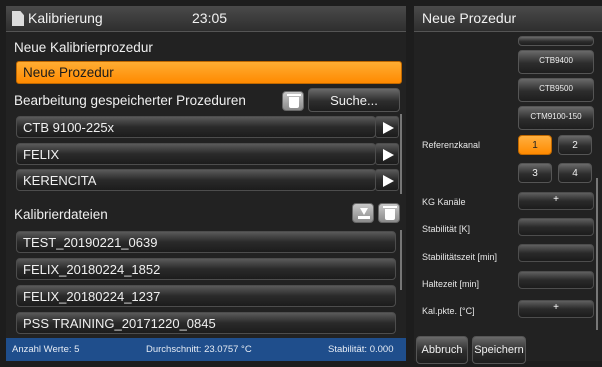 The height and width of the screenshot is (367, 602). I want to click on file-name: TEST_20190221_0639, so click(90, 242).